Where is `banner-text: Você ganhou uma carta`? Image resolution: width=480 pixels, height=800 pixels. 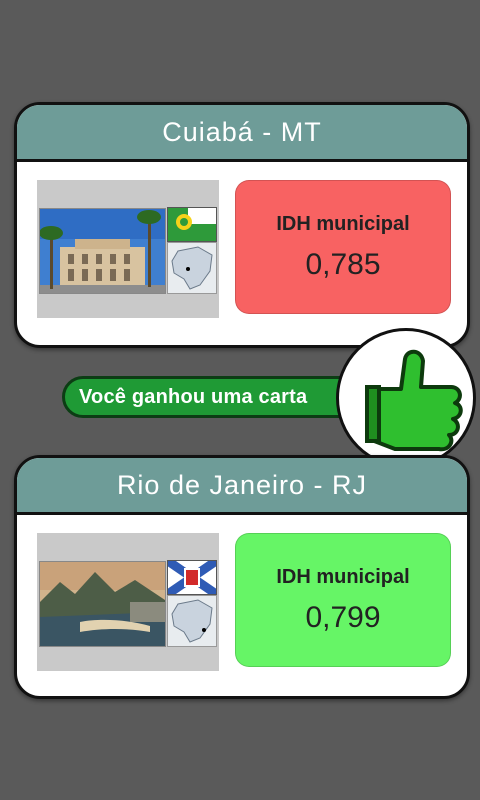
banner-text: Você ganhou uma carta is located at coordinates (193, 396).